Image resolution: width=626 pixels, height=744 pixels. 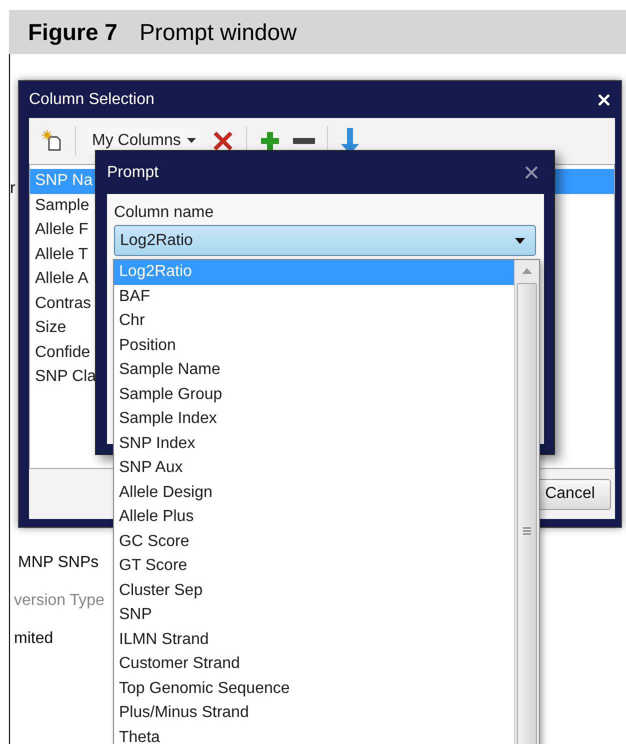 I want to click on figure-title: Prompt window, so click(x=218, y=32).